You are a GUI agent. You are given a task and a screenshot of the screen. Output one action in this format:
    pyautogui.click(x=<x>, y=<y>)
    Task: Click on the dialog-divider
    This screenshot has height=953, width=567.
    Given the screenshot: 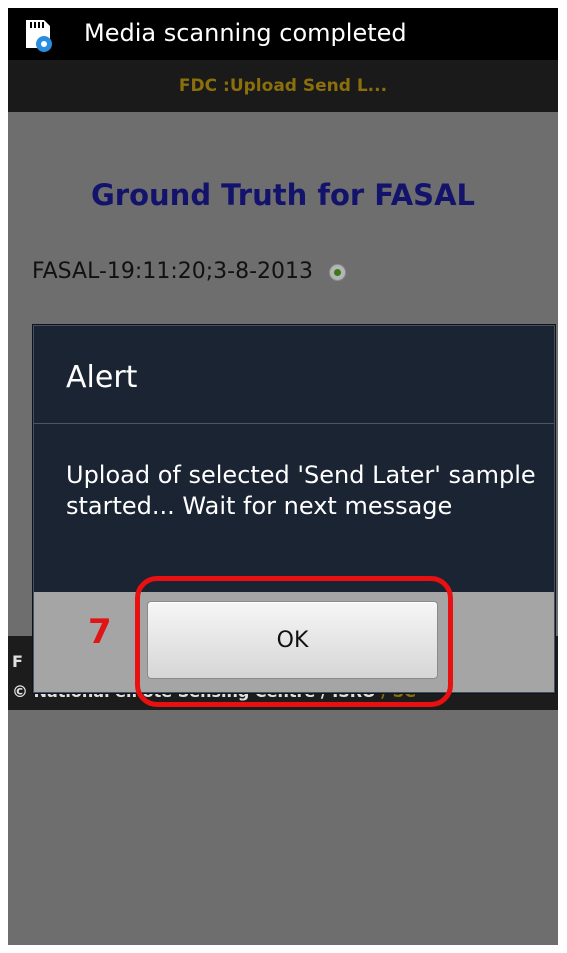 What is the action you would take?
    pyautogui.click(x=294, y=423)
    